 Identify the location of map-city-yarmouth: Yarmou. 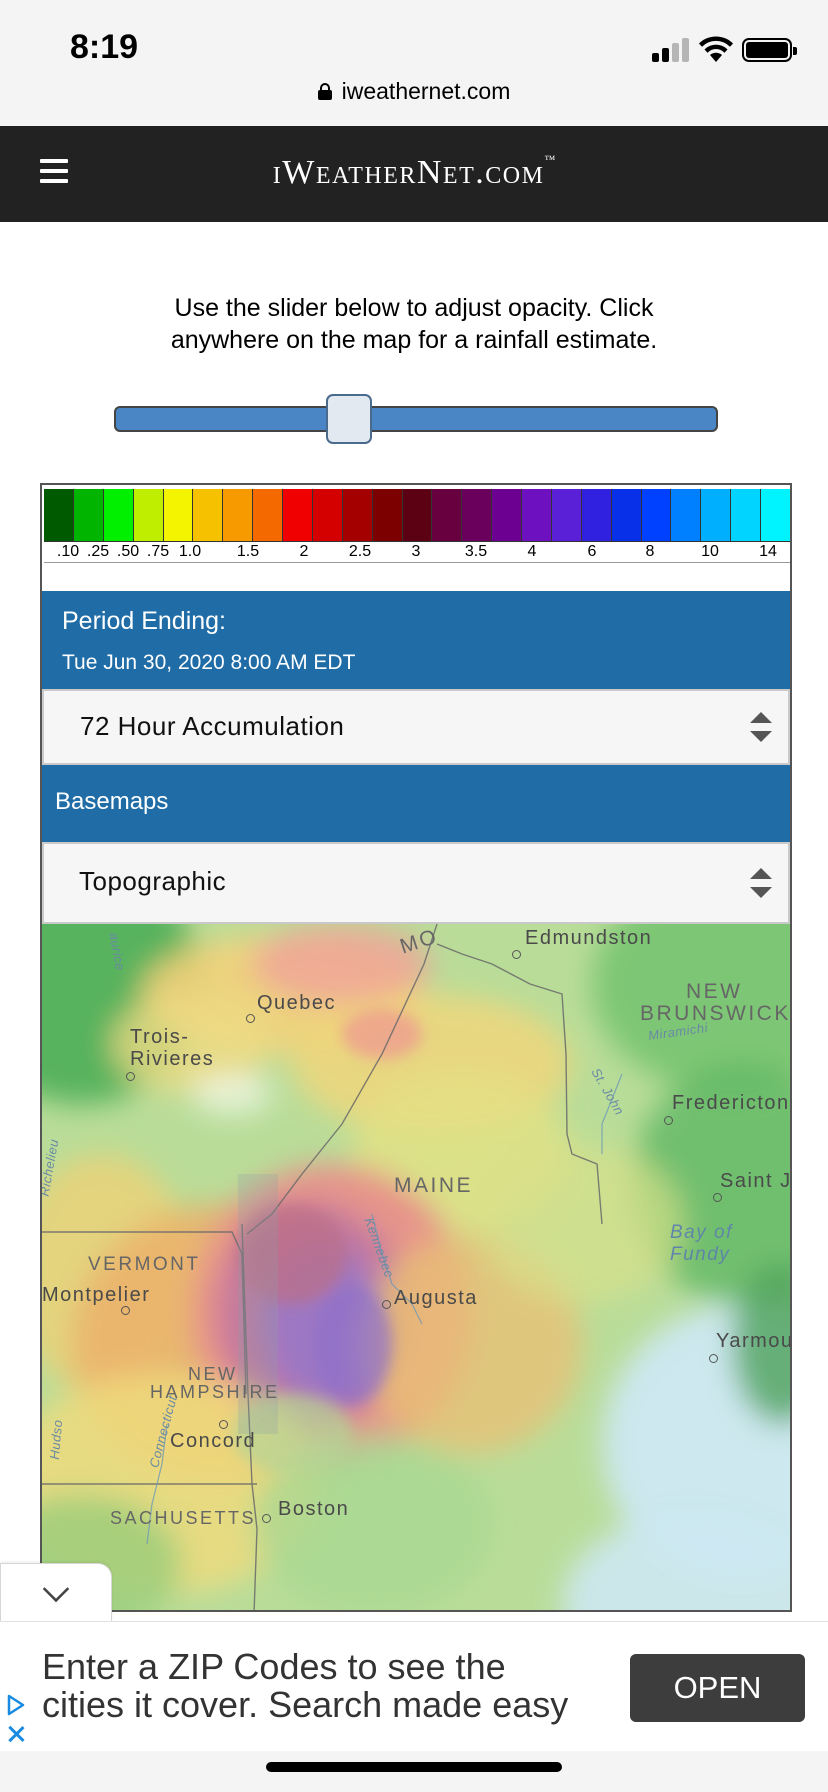
(753, 1341).